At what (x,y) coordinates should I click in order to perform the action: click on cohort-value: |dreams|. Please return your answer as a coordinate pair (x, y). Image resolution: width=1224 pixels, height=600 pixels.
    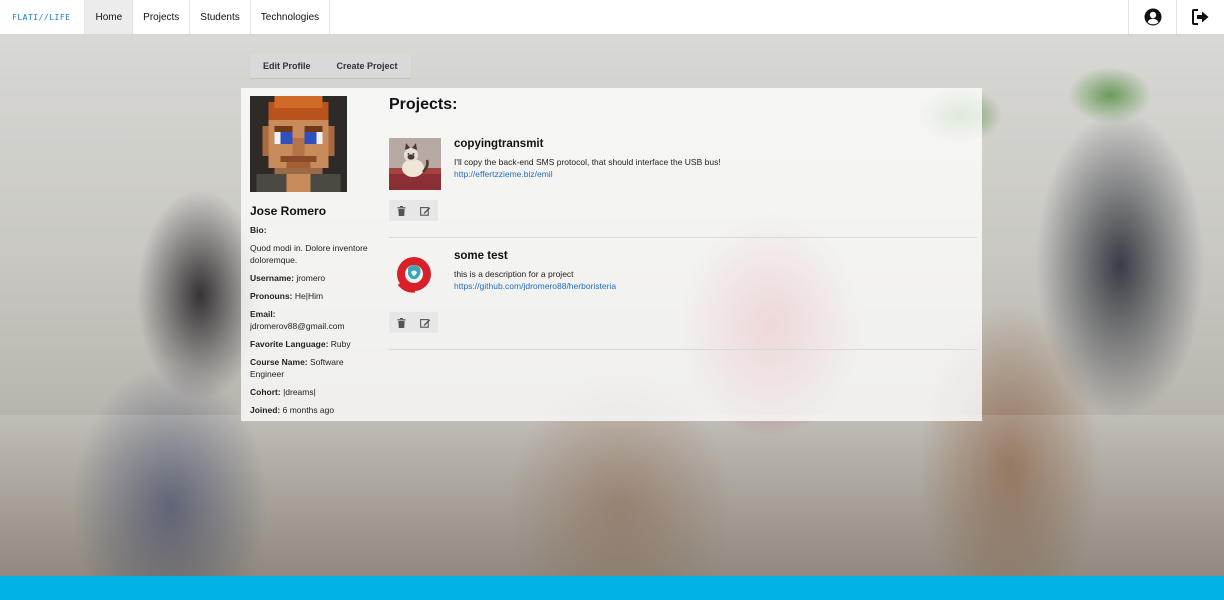
    Looking at the image, I should click on (299, 392).